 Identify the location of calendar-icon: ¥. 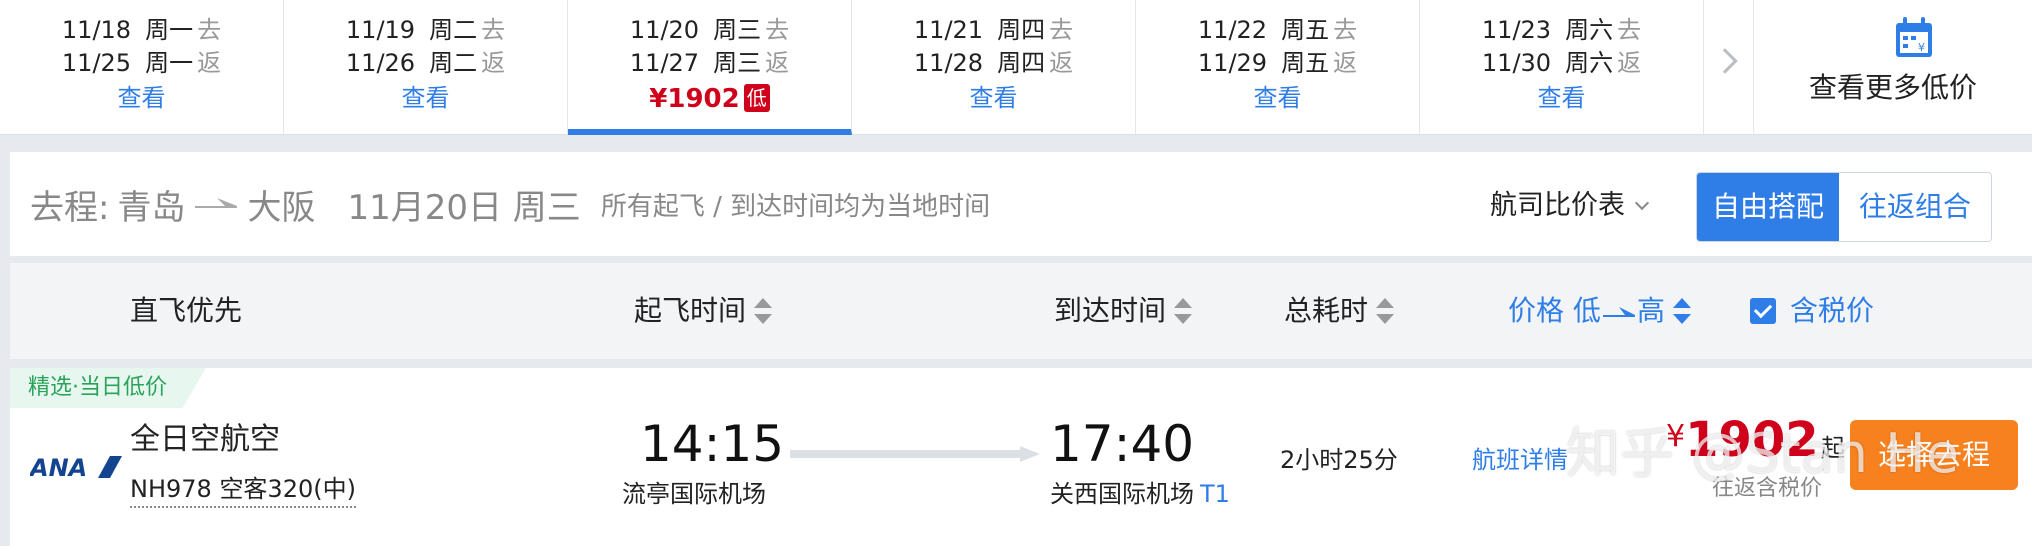
(1914, 37).